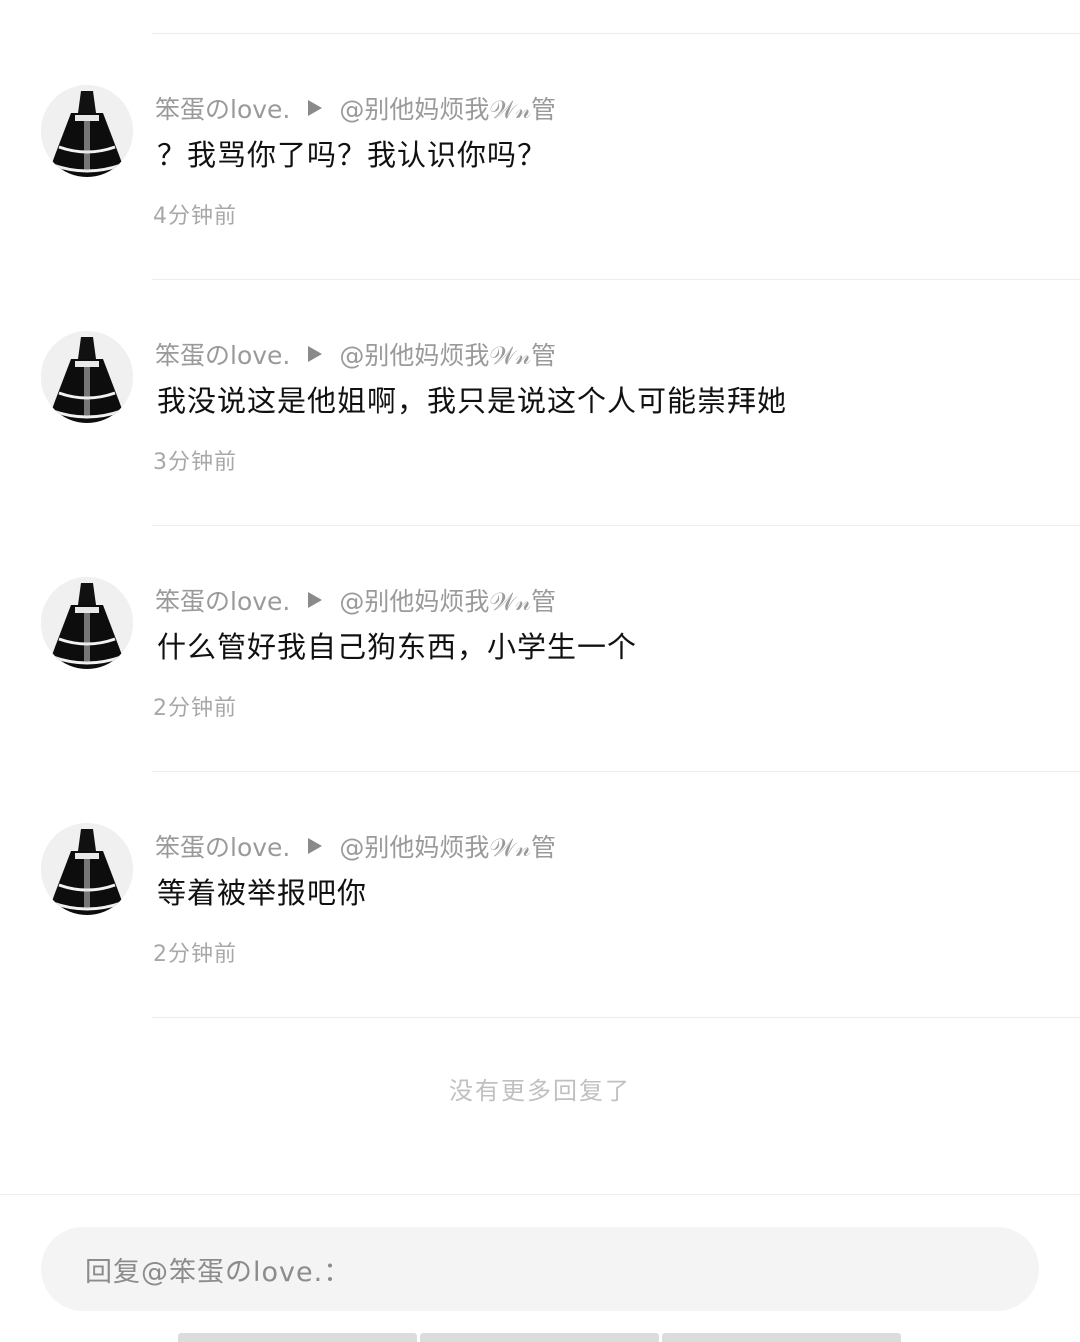 This screenshot has height=1342, width=1080. Describe the element at coordinates (195, 462) in the screenshot. I see `reply-time: 3分钟前` at that location.